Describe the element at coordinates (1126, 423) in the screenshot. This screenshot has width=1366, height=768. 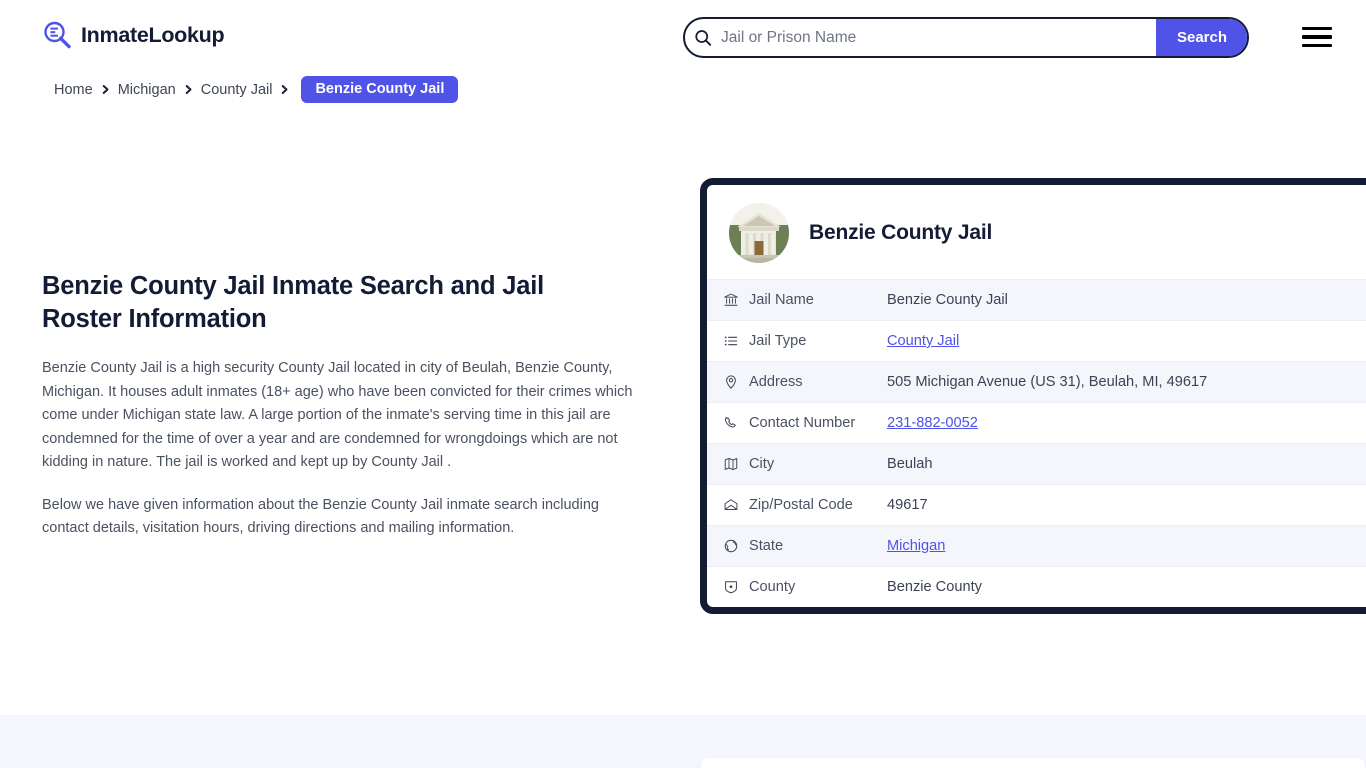
I see `row-value: 231-882-0052` at that location.